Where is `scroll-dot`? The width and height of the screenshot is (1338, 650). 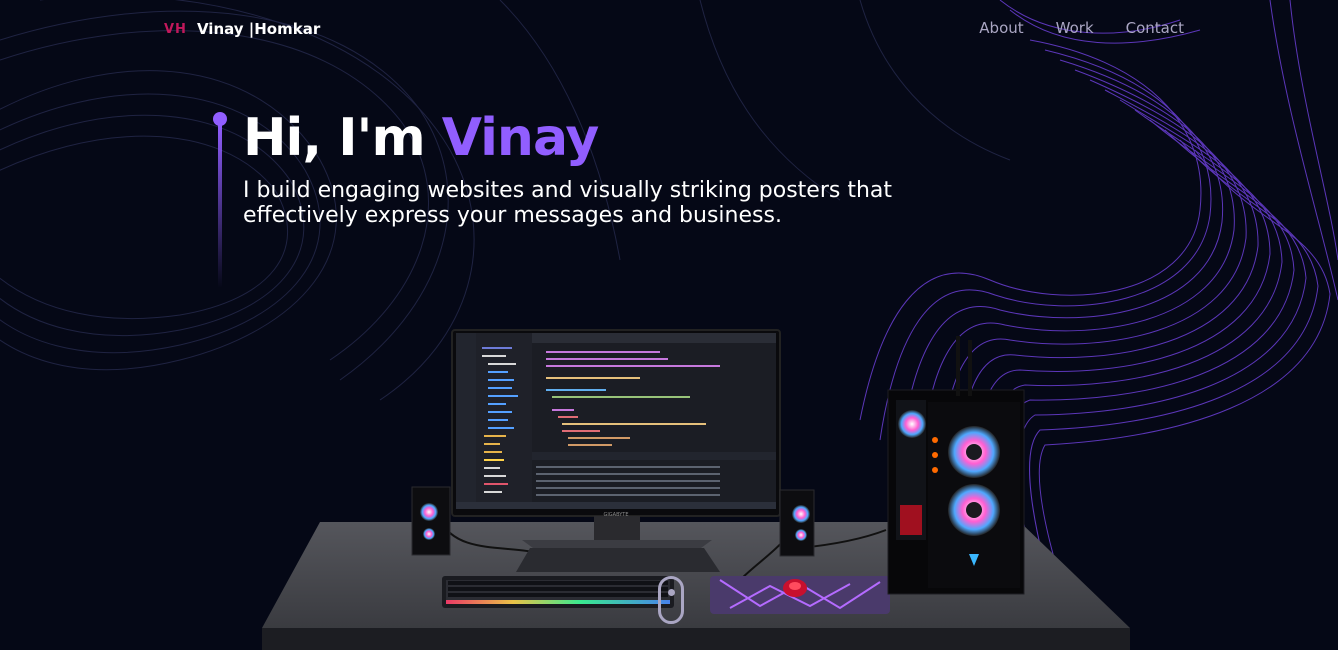
scroll-dot is located at coordinates (671, 592).